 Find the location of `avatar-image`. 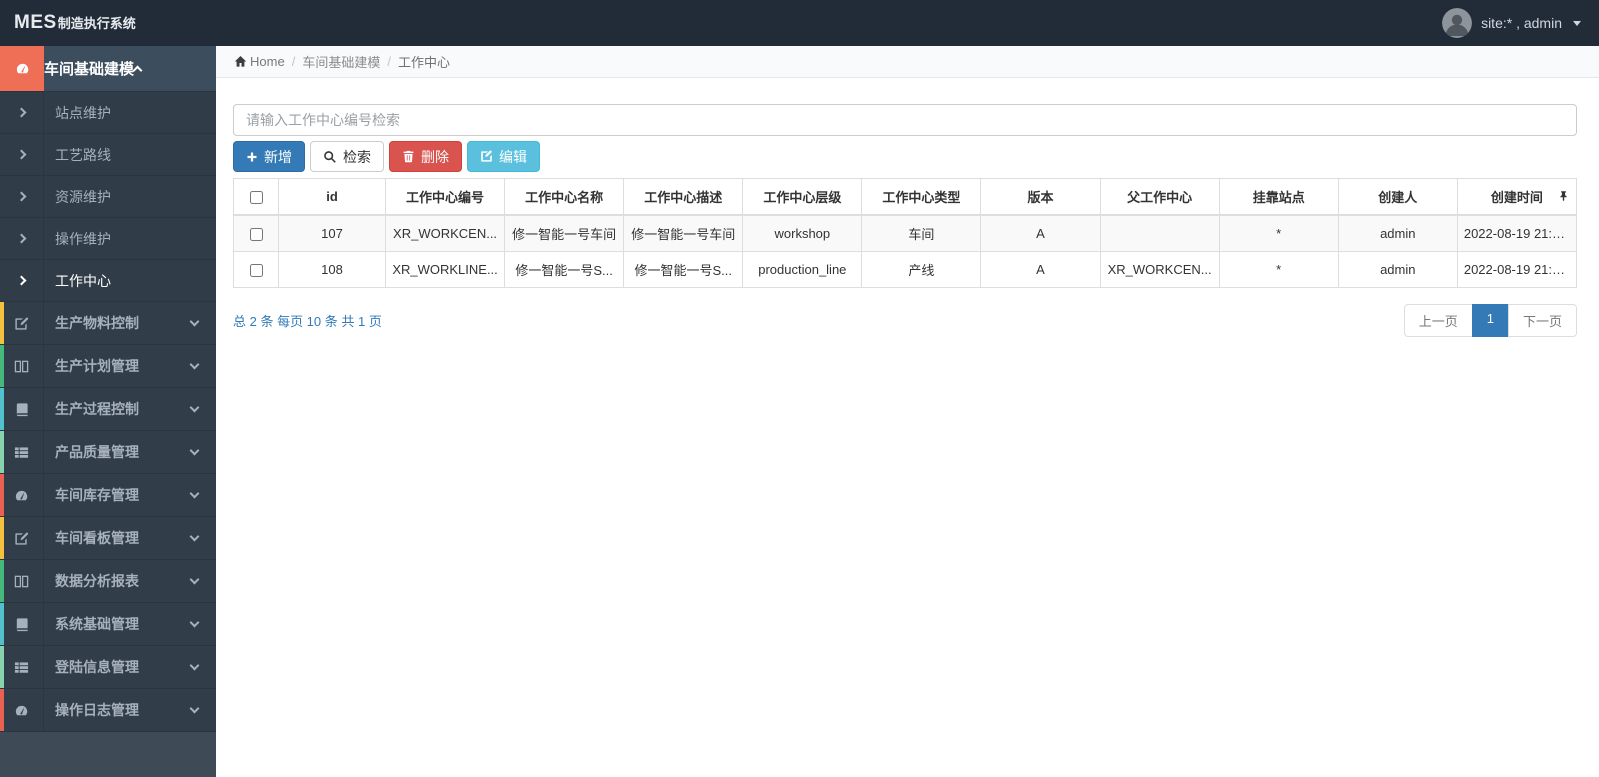

avatar-image is located at coordinates (1457, 23).